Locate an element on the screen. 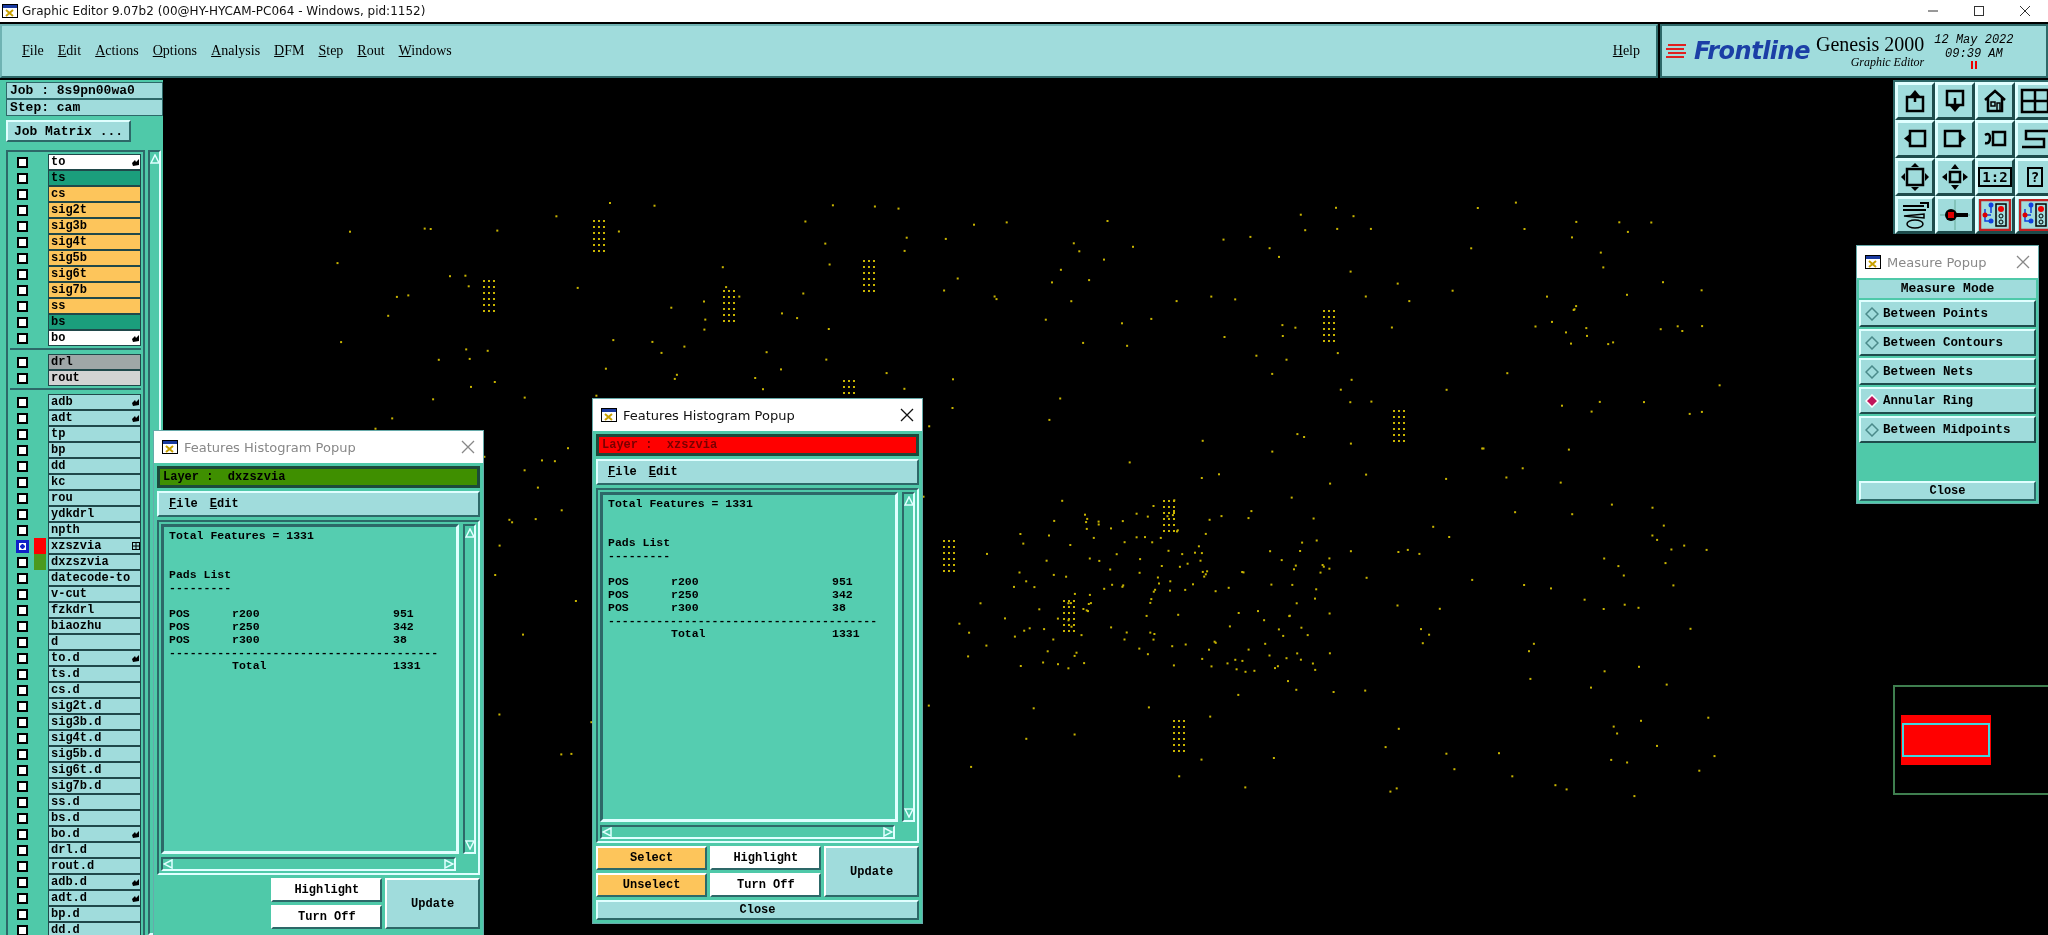 Image resolution: width=2048 pixels, height=935 pixels. layer-name: bs is located at coordinates (94, 322).